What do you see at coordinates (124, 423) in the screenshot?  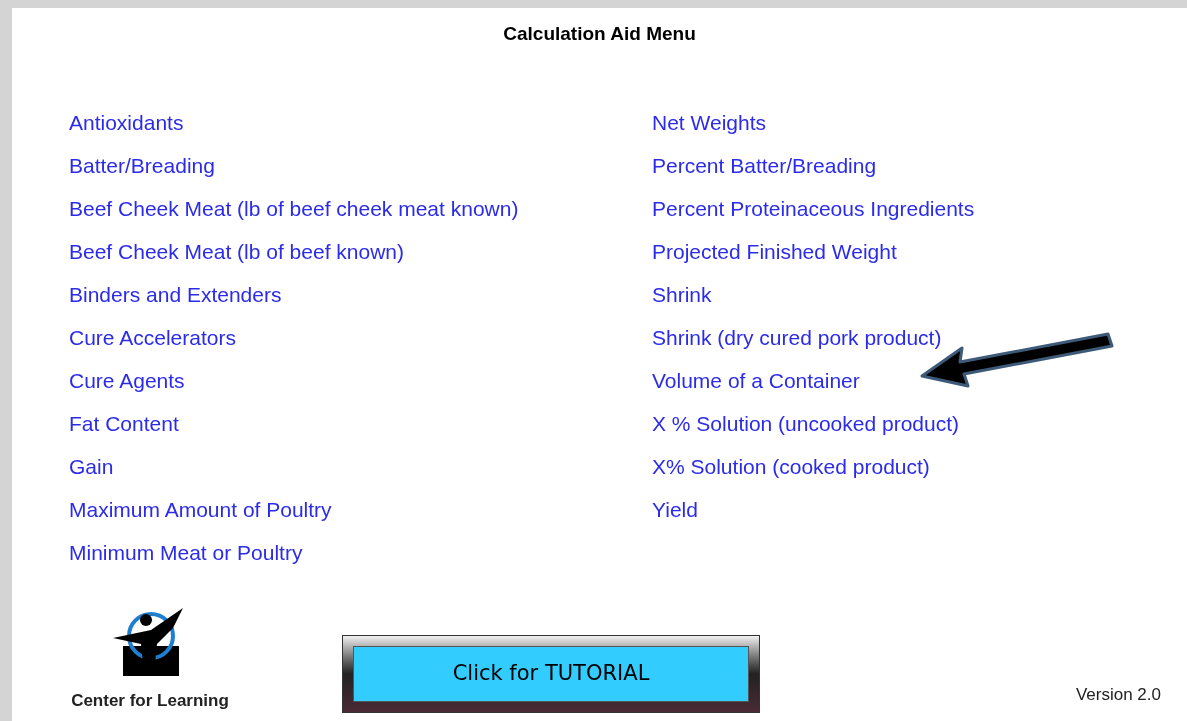 I see `menu-link: Fat Content` at bounding box center [124, 423].